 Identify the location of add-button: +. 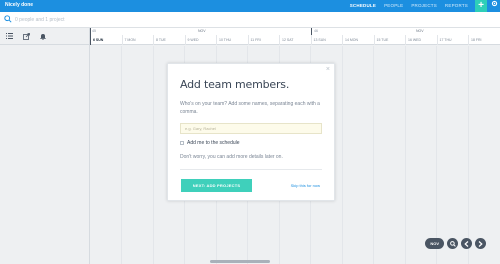
(481, 6).